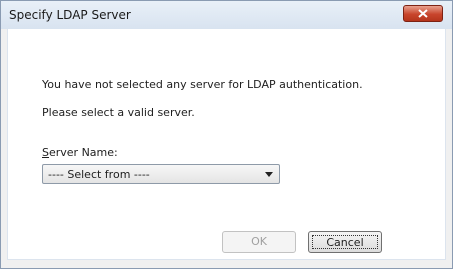 The width and height of the screenshot is (453, 269). I want to click on close-button, so click(423, 13).